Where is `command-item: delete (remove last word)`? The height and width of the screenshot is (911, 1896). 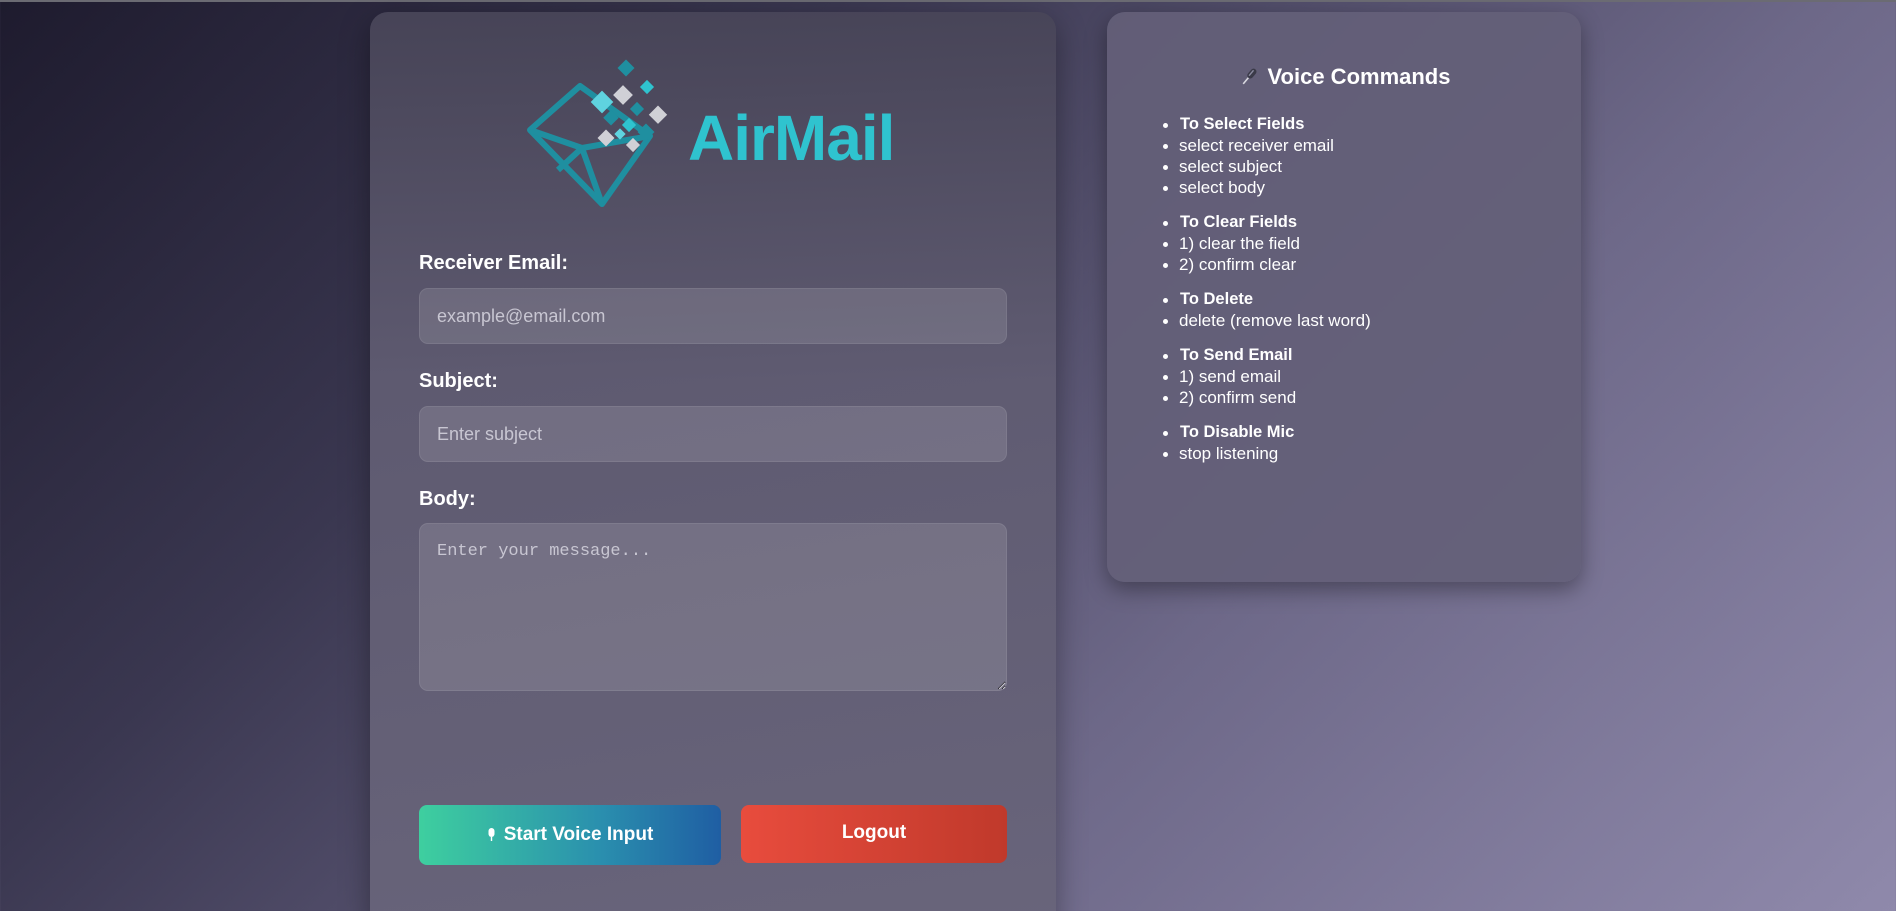 command-item: delete (remove last word) is located at coordinates (1361, 320).